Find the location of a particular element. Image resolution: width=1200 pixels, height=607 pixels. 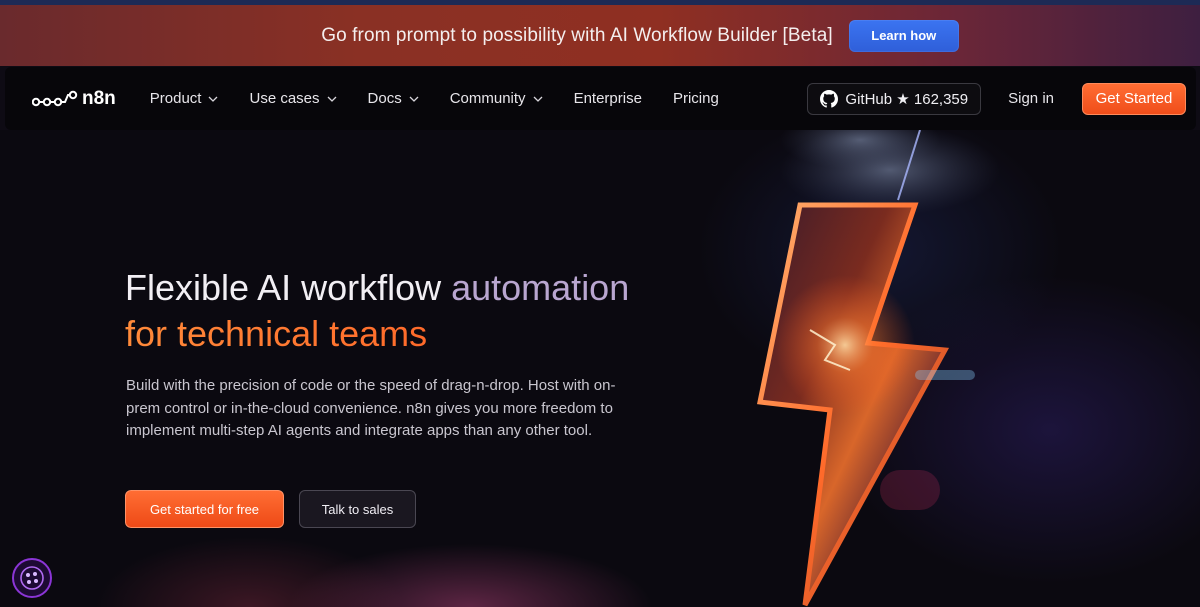

nav-item-pricing: Pricing is located at coordinates (696, 98).